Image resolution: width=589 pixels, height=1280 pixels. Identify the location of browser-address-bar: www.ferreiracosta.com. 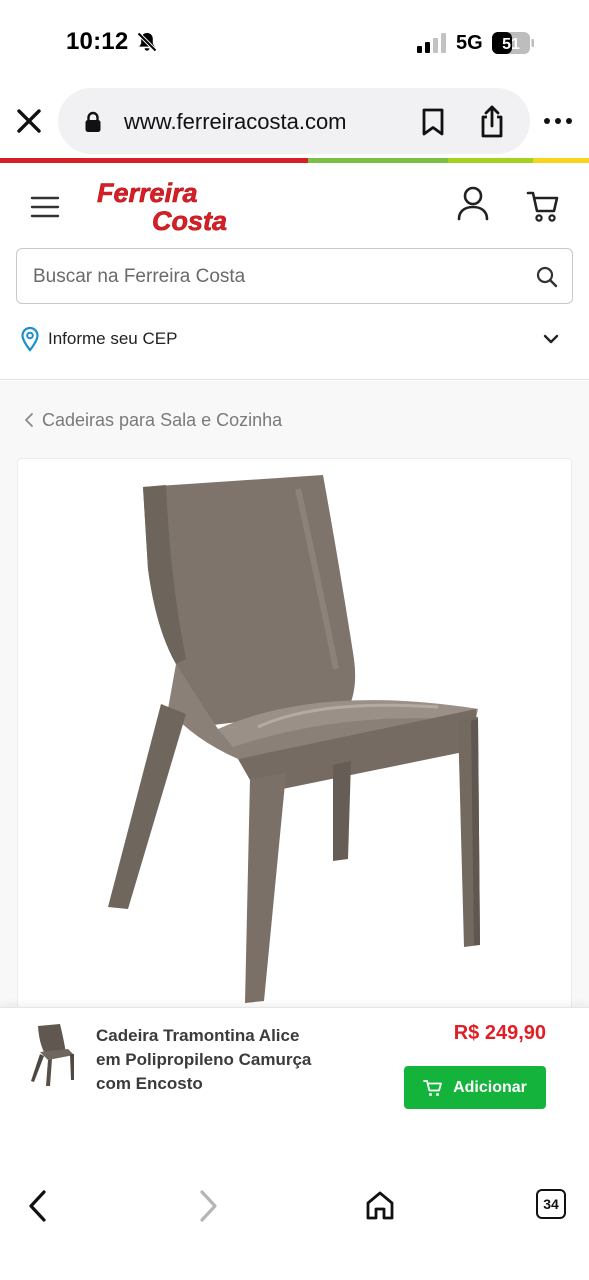
(294, 121).